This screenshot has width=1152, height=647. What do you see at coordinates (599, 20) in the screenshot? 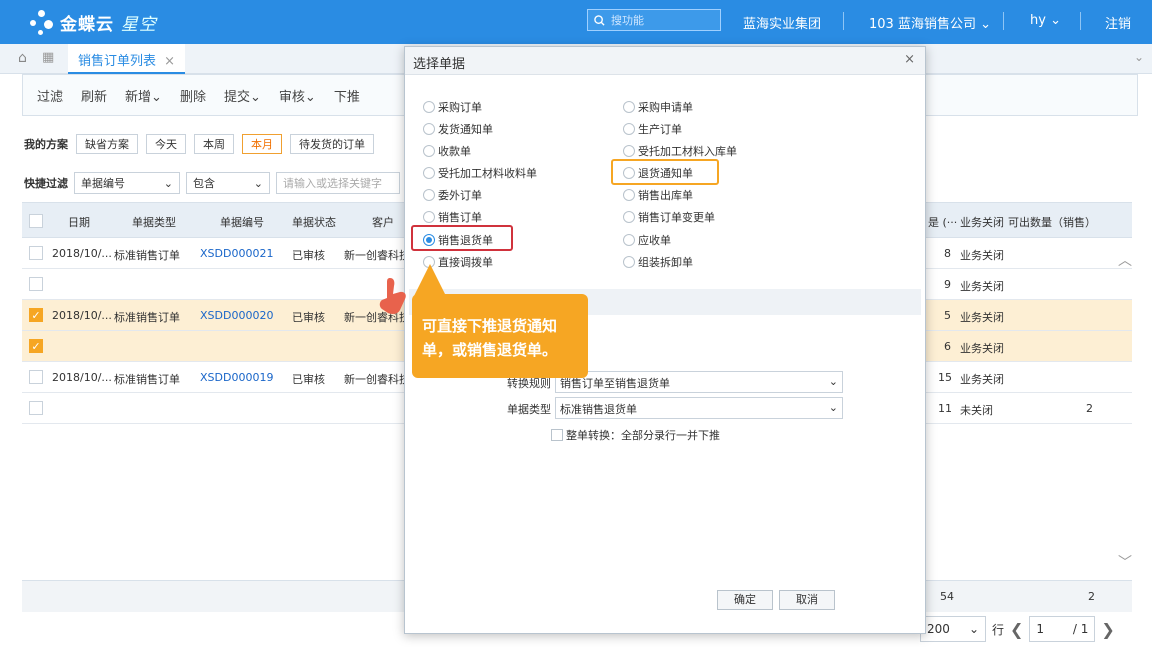
I see `search-icon` at bounding box center [599, 20].